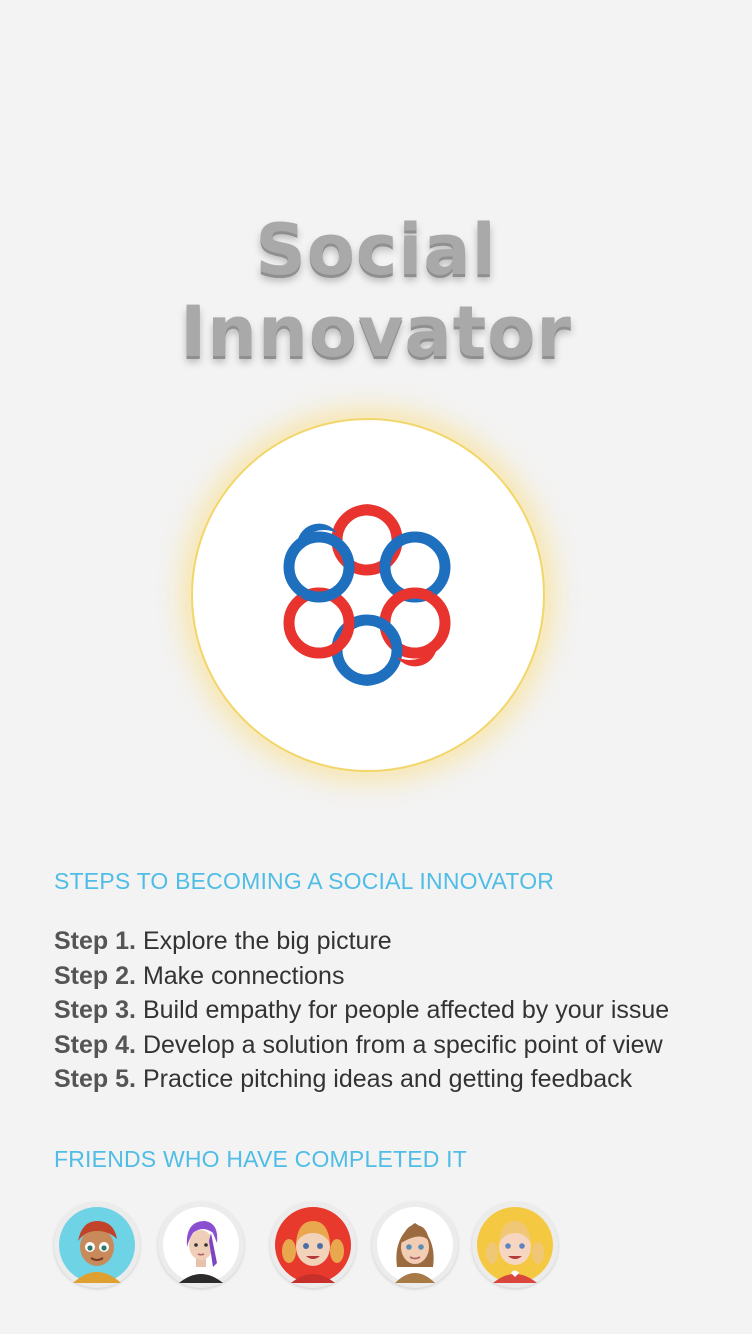 The height and width of the screenshot is (1334, 752). What do you see at coordinates (267, 941) in the screenshot?
I see `step-text: Explore the big picture` at bounding box center [267, 941].